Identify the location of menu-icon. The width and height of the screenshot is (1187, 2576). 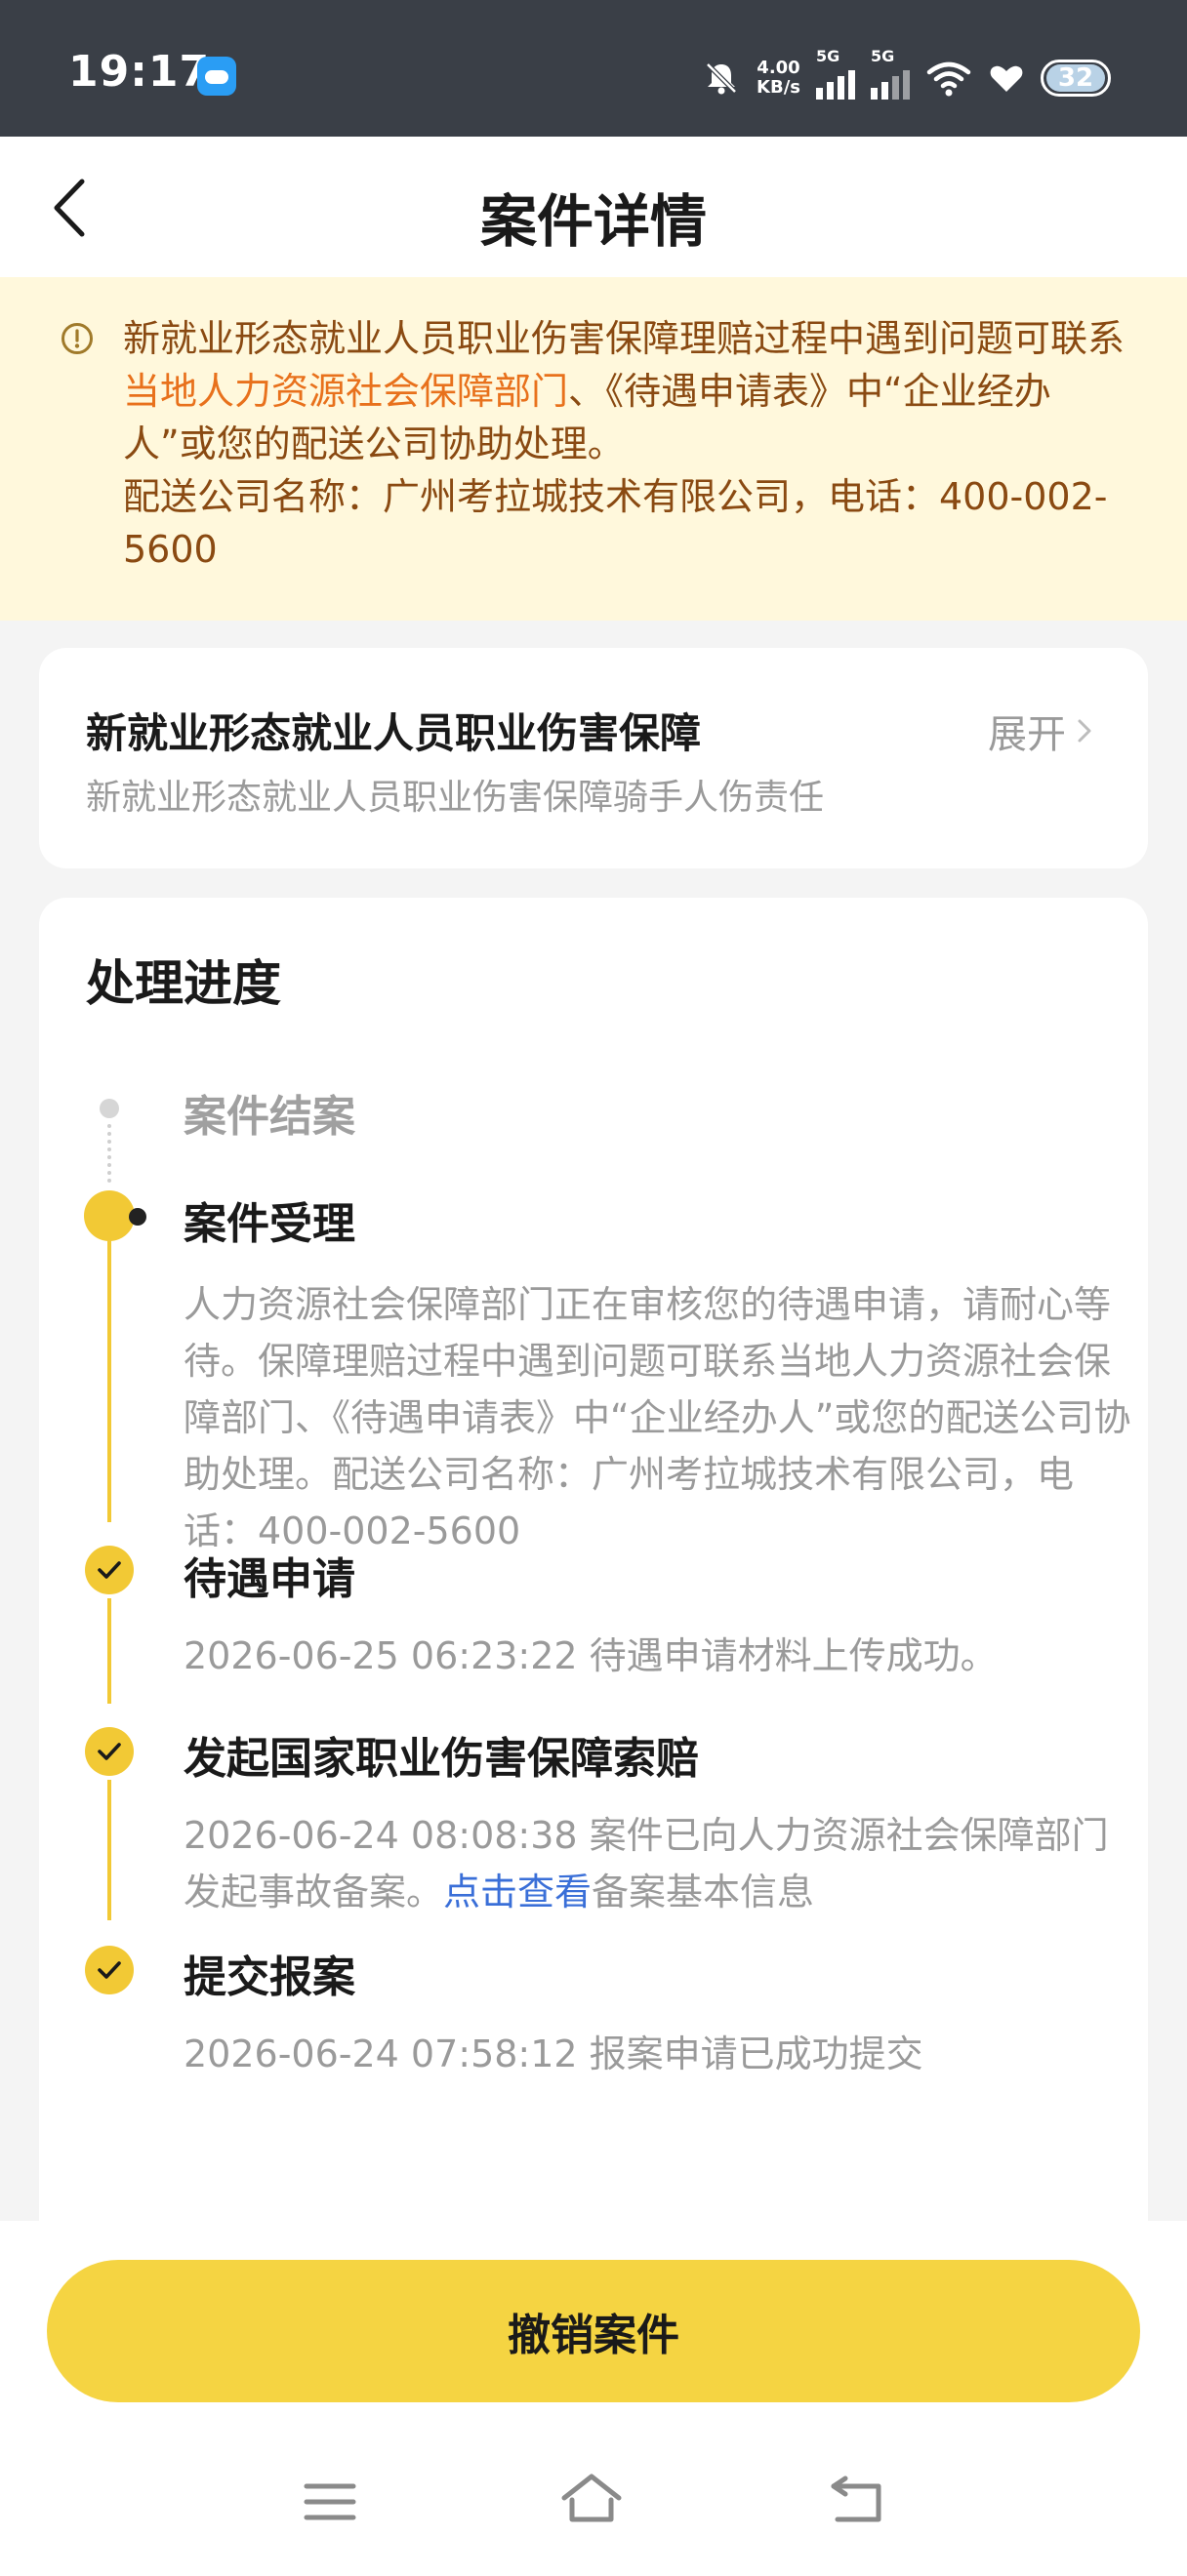
(330, 2501).